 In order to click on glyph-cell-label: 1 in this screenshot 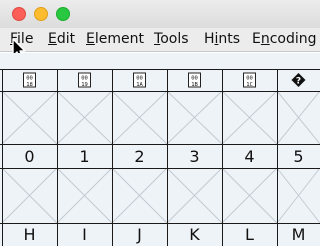, I will do `click(84, 157)`.